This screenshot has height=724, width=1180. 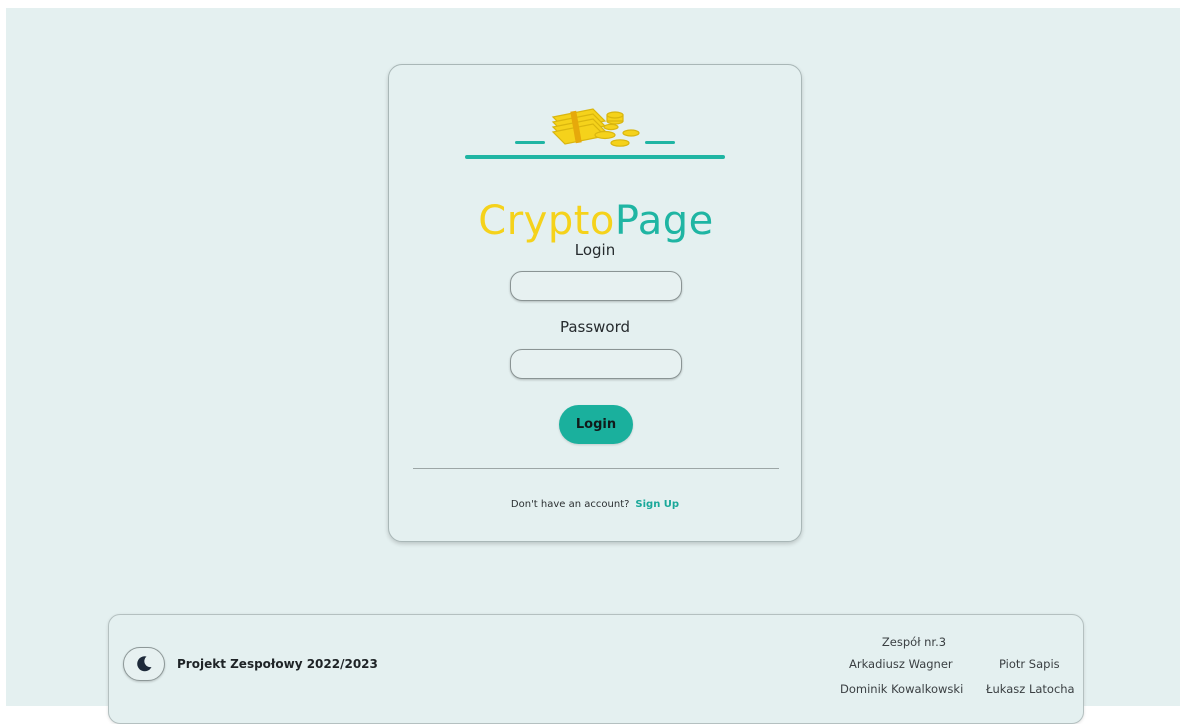 I want to click on signup-prompt: Don't have an account?, so click(x=570, y=504).